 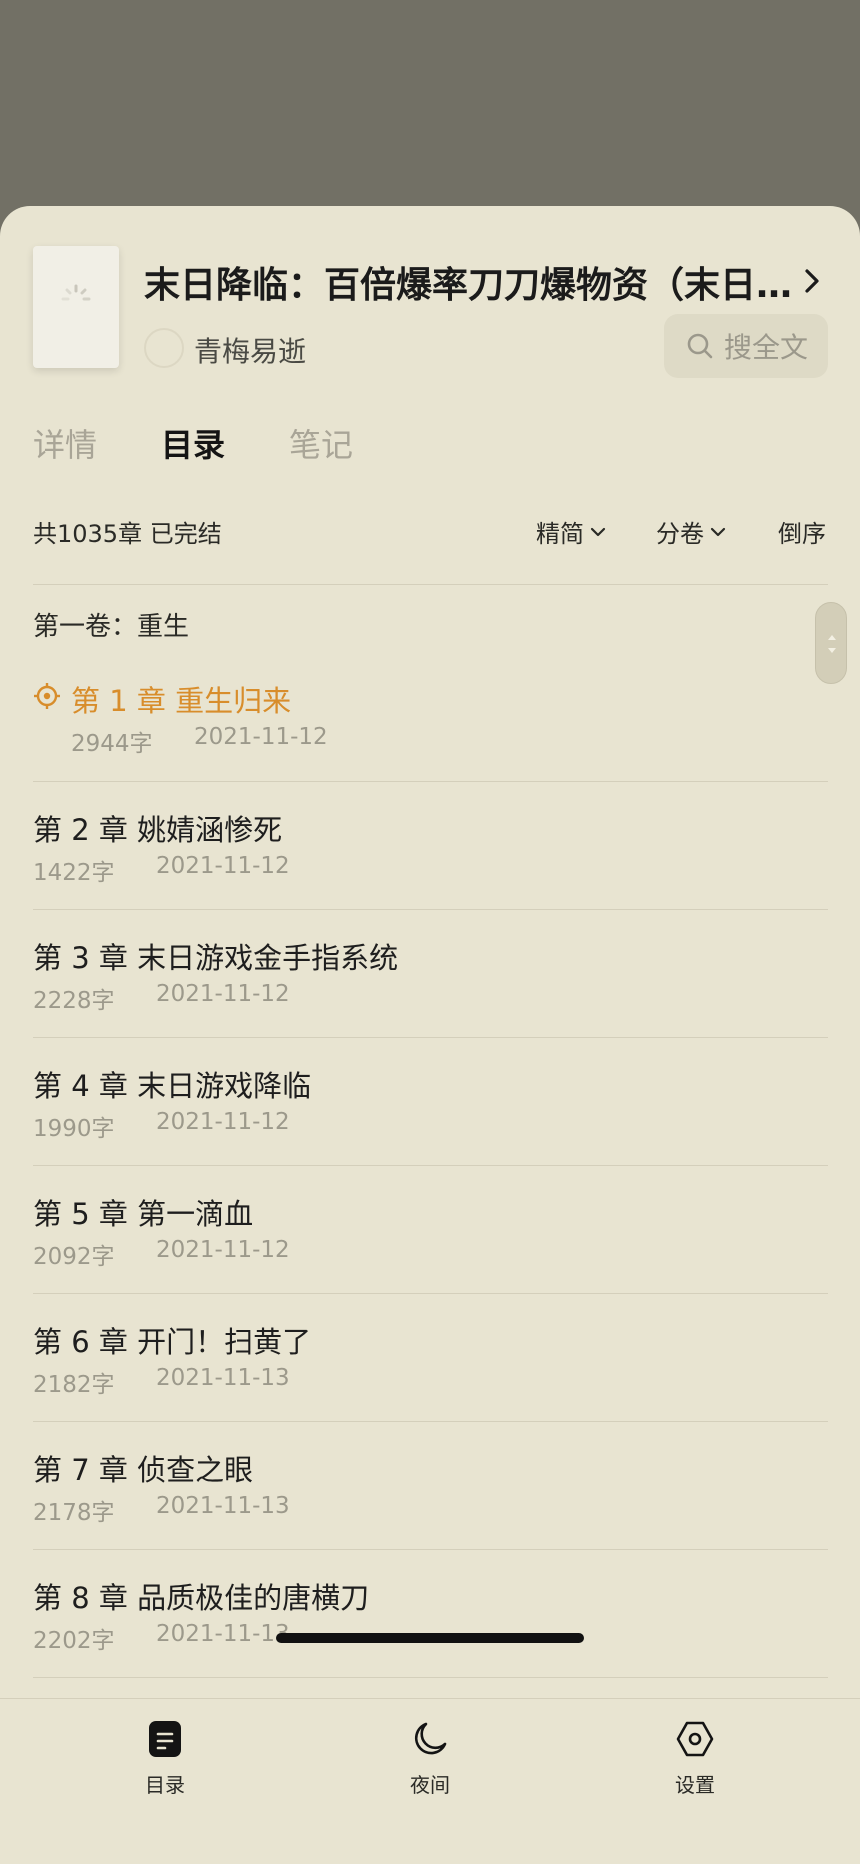 What do you see at coordinates (143, 1214) in the screenshot?
I see `chapter-title: 第 5 章 第一滴血` at bounding box center [143, 1214].